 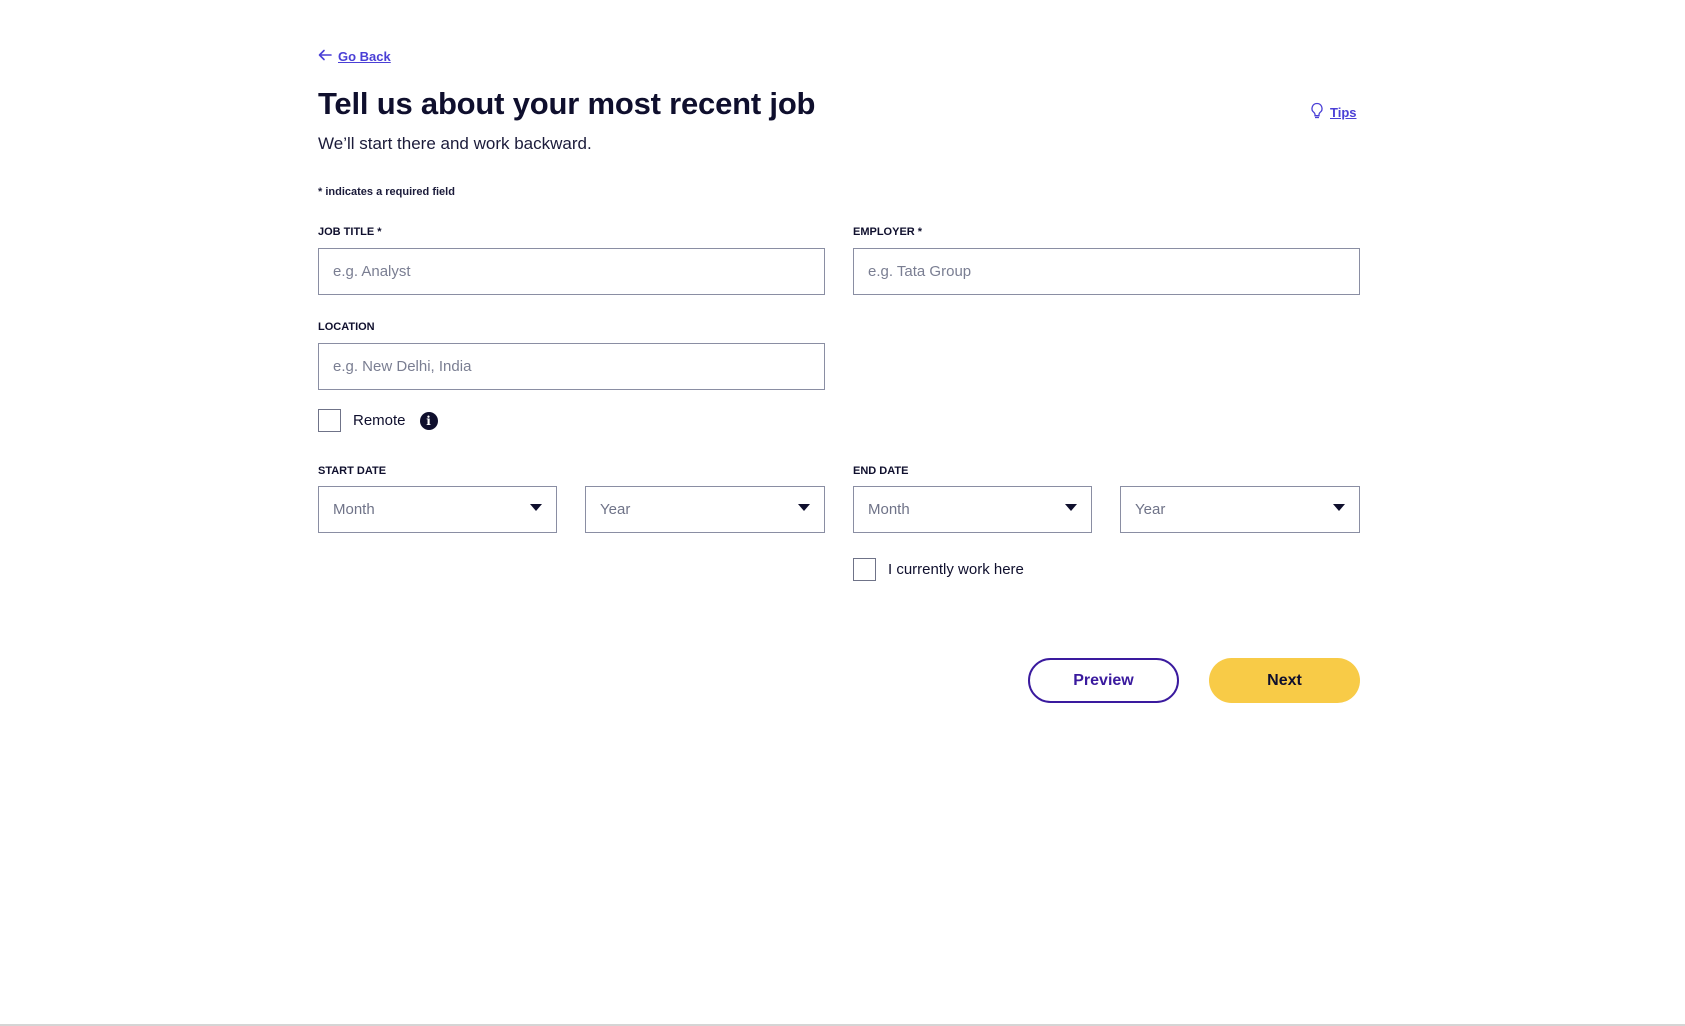 I want to click on end-month-value: Month, so click(x=889, y=509).